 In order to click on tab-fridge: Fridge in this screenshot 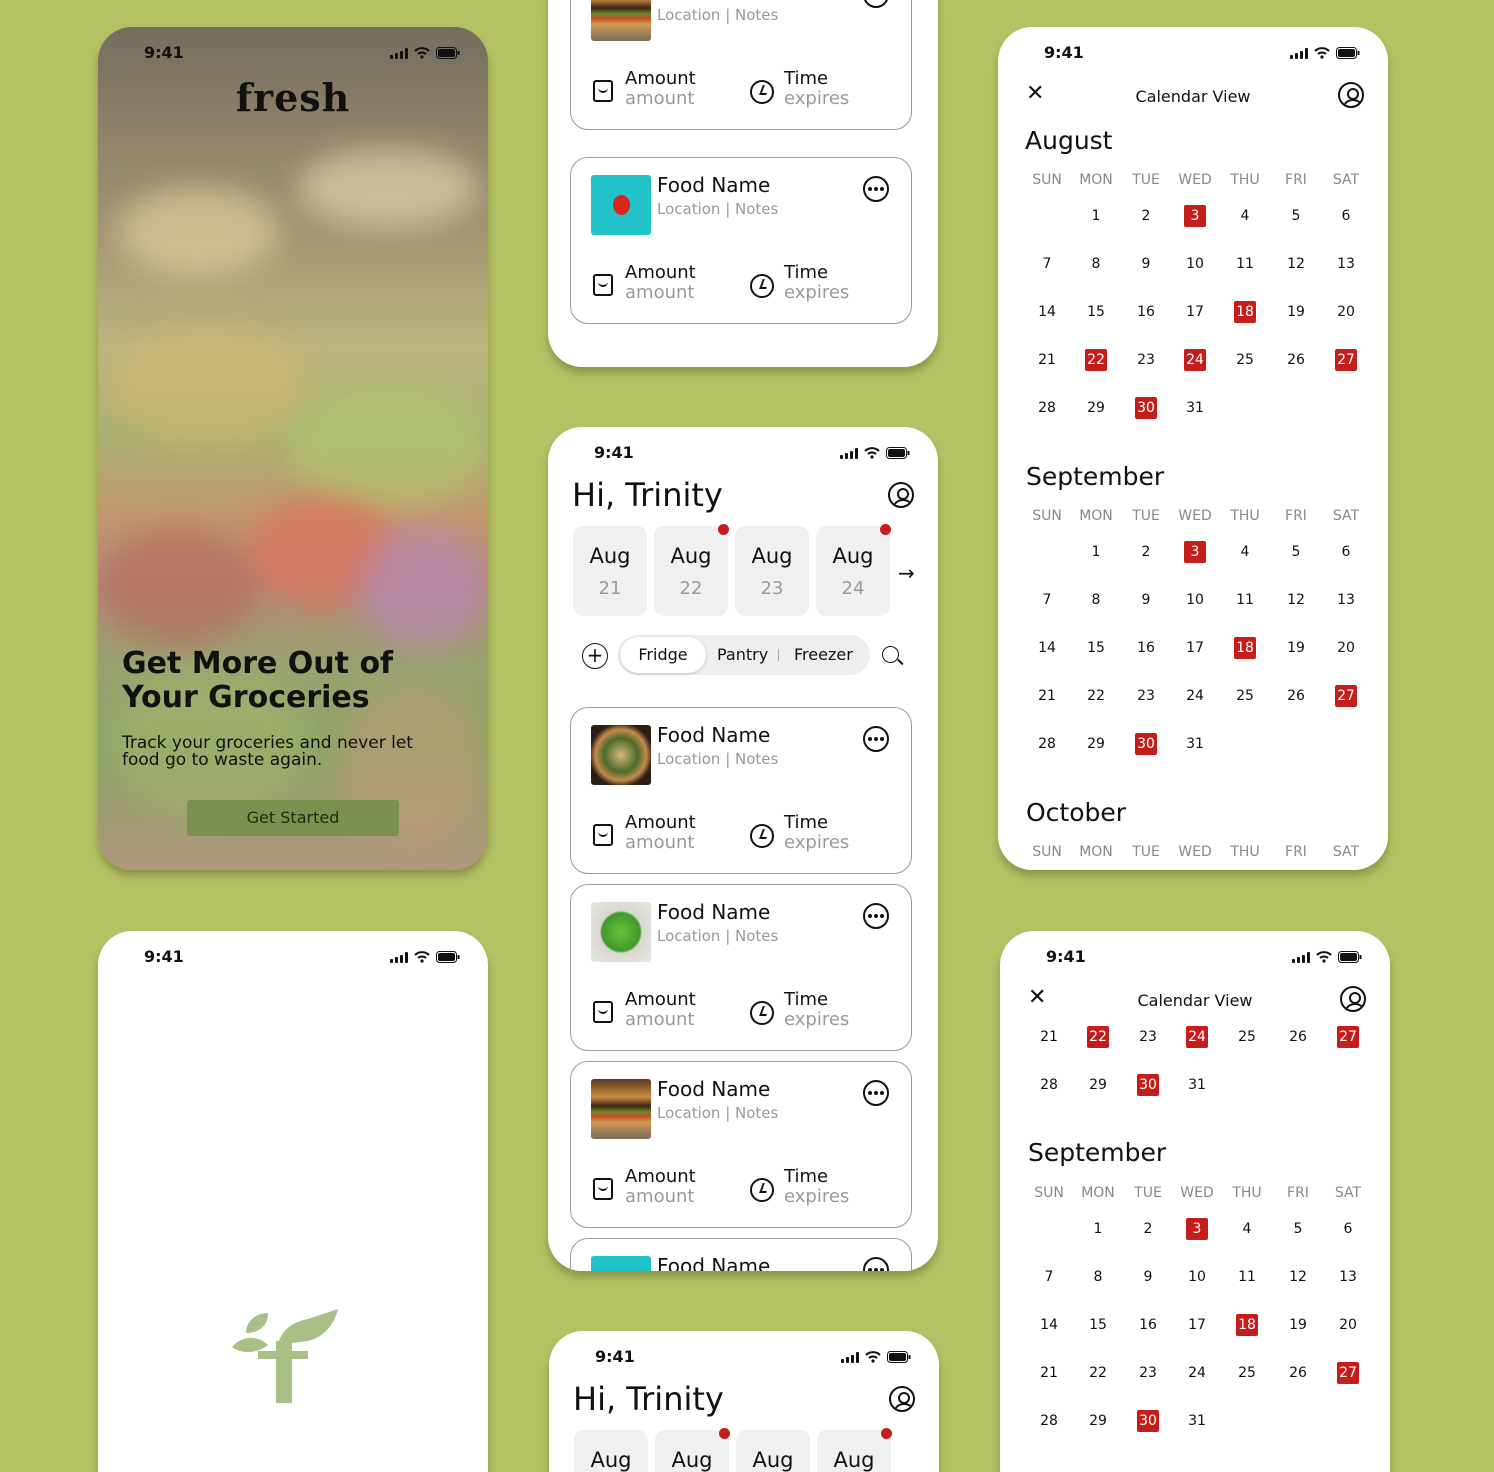, I will do `click(663, 655)`.